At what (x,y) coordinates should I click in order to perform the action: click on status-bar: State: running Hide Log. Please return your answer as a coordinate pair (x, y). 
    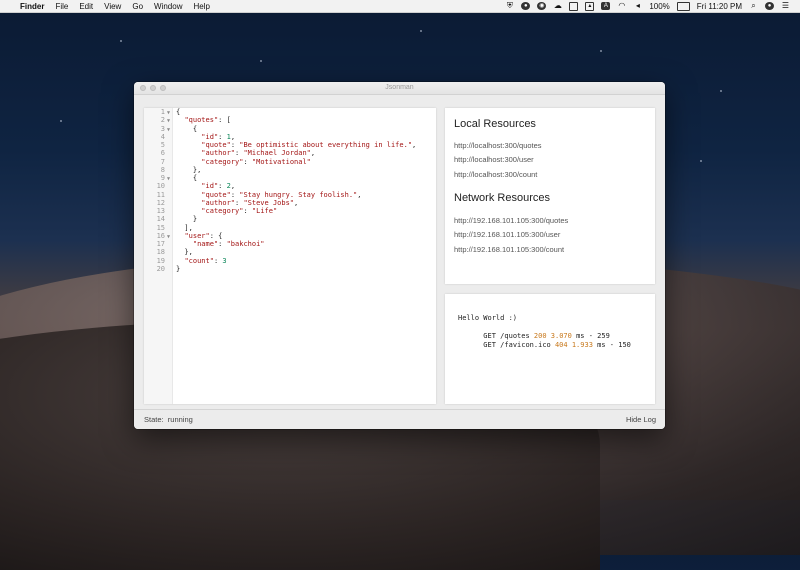
    Looking at the image, I should click on (399, 419).